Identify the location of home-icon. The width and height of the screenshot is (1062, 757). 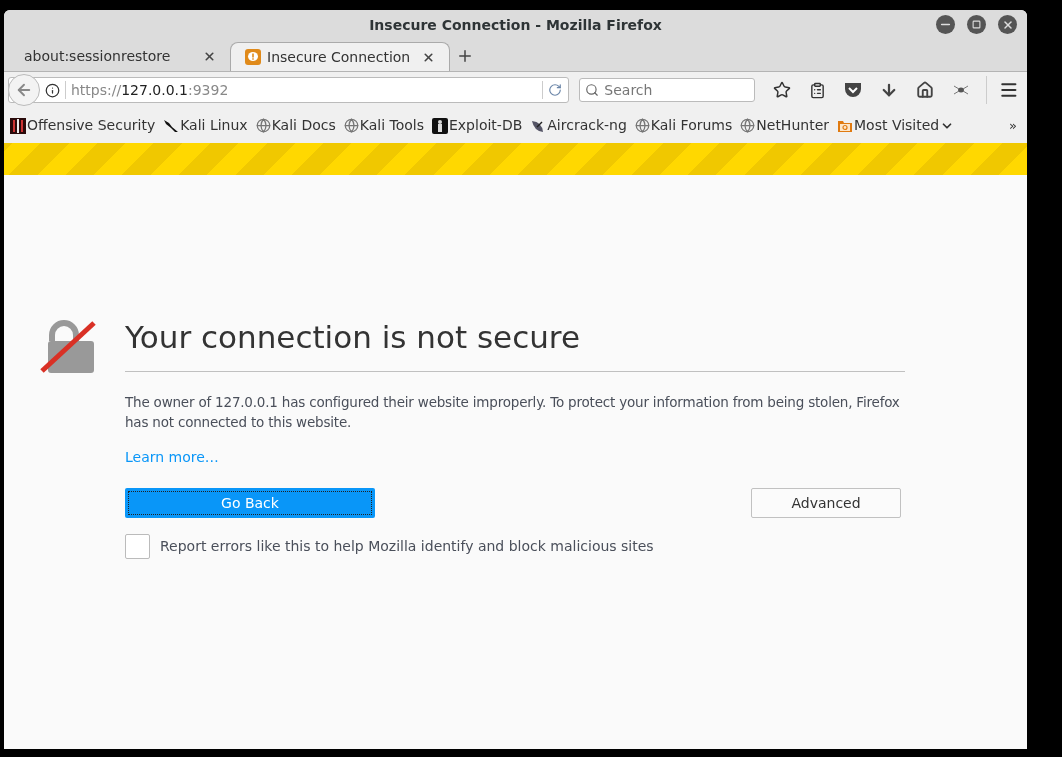
(925, 90).